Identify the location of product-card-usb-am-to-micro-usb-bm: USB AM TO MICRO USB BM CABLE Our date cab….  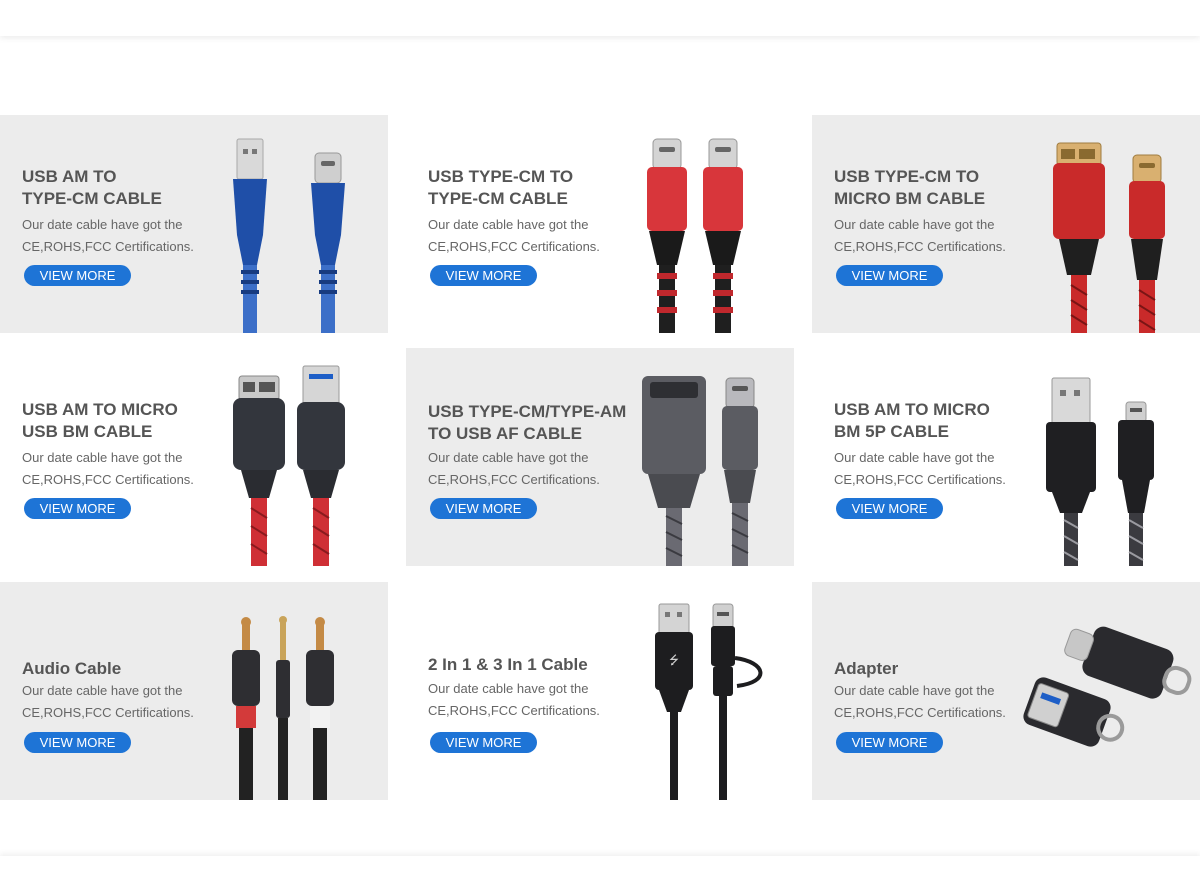
(194, 457).